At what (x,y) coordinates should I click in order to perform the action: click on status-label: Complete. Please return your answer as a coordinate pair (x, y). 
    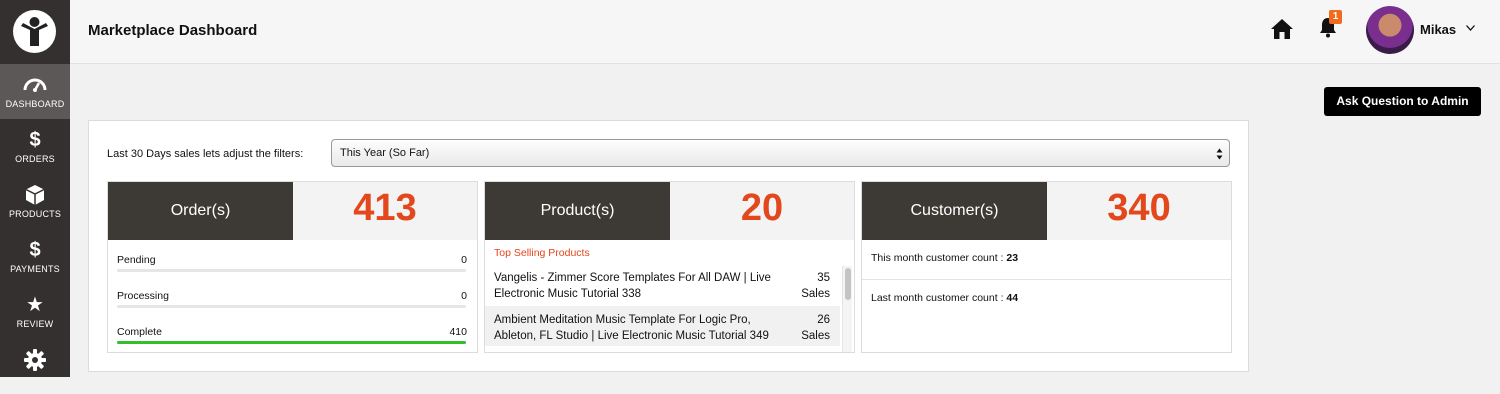
    Looking at the image, I should click on (139, 332).